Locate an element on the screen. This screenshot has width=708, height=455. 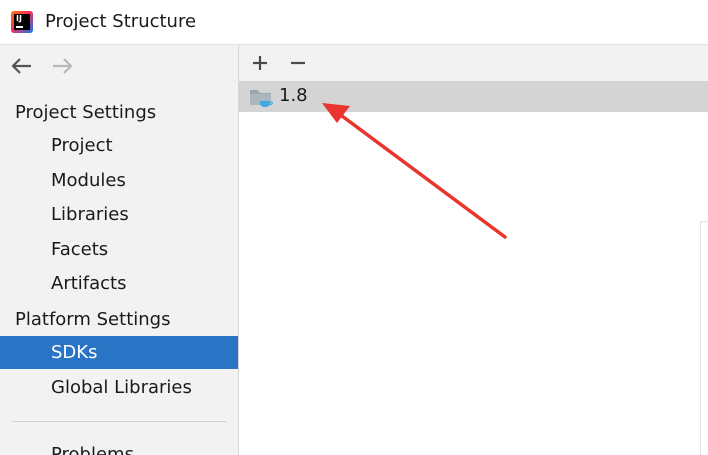
sdk-name: 1.8 is located at coordinates (293, 95).